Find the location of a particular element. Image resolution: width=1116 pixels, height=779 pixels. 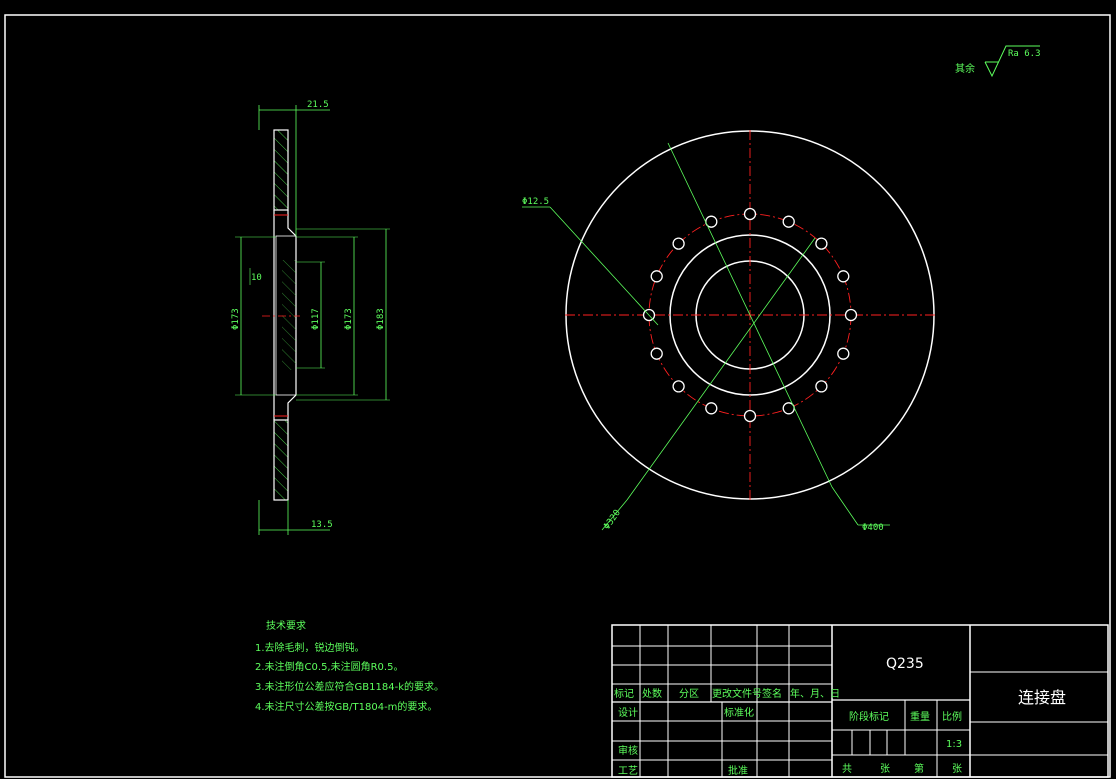

dim-bottom-width: 13.5 is located at coordinates (322, 525).